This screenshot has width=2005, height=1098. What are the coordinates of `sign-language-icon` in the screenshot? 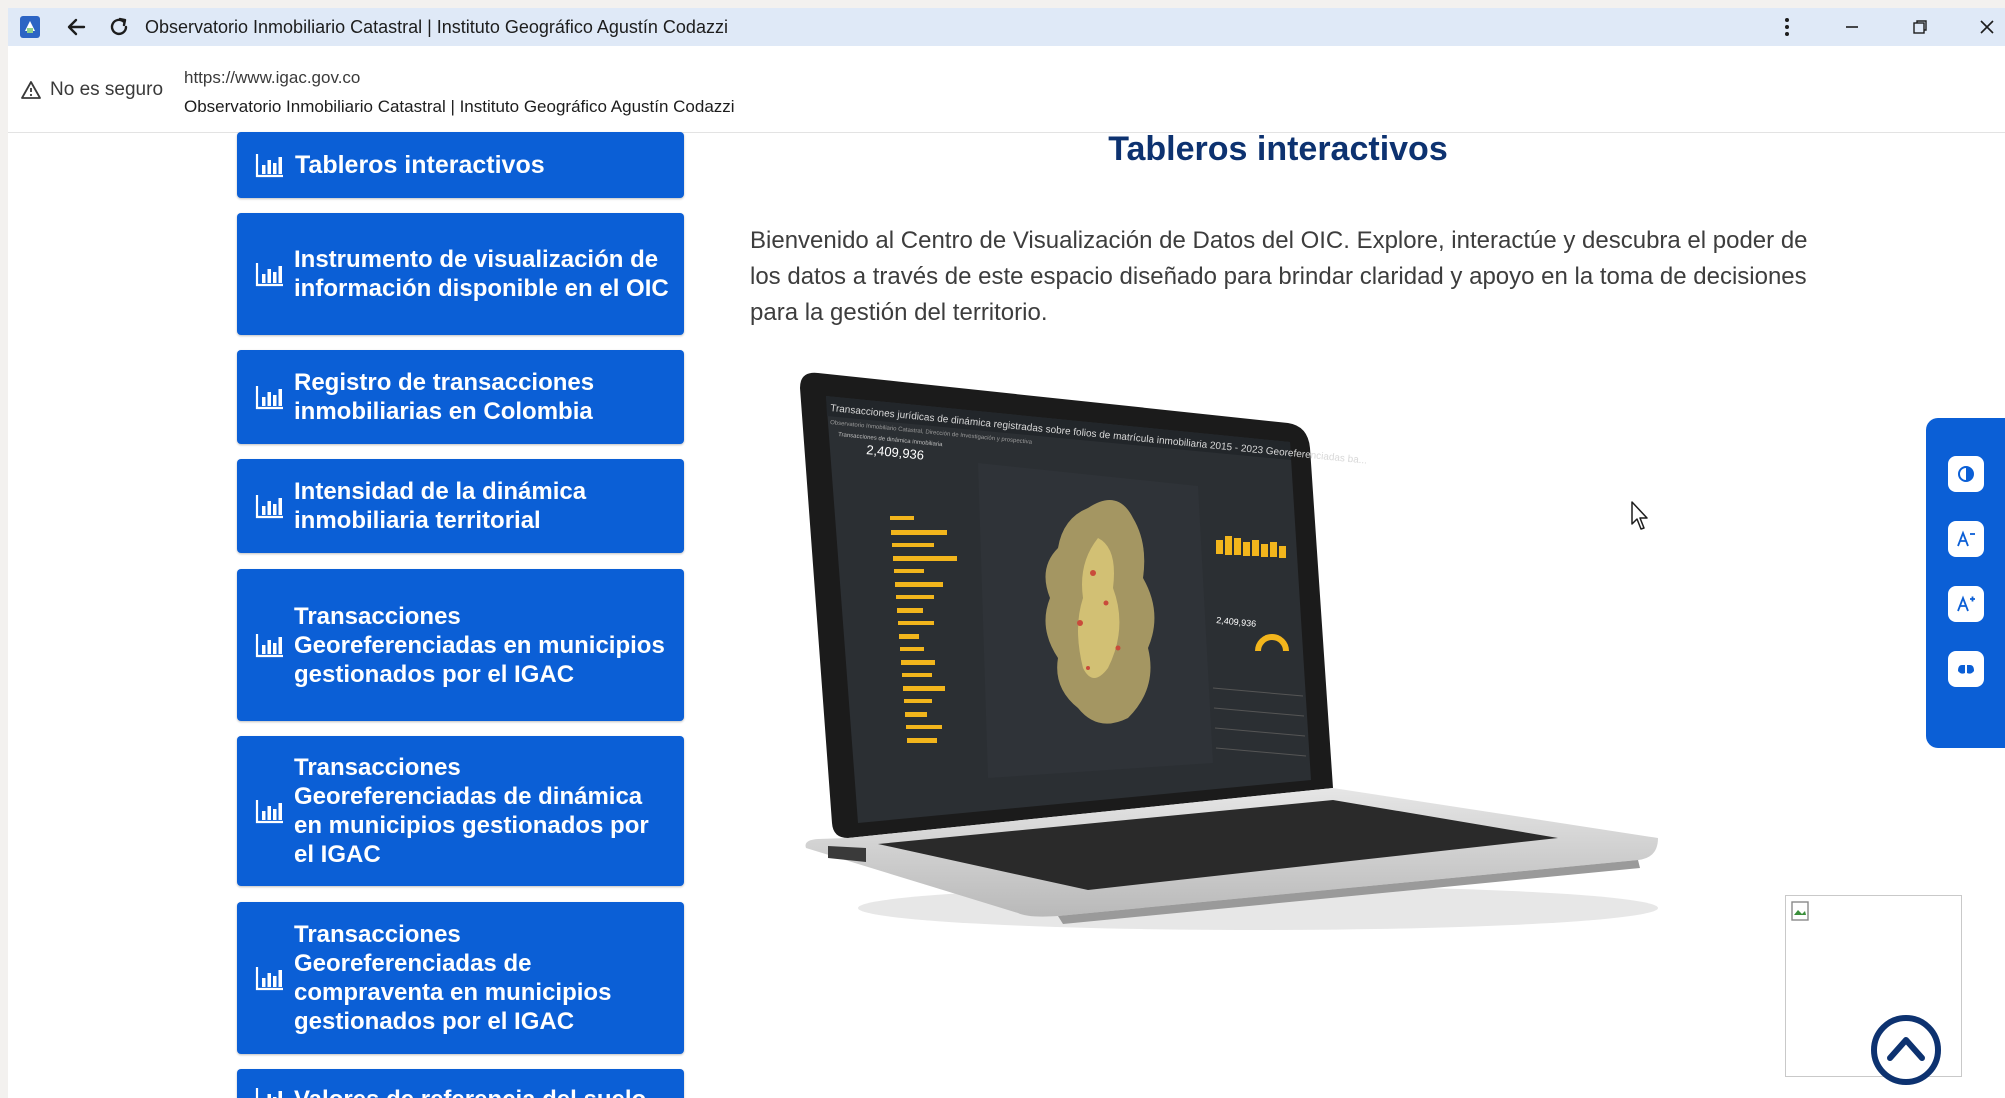 It's located at (1966, 669).